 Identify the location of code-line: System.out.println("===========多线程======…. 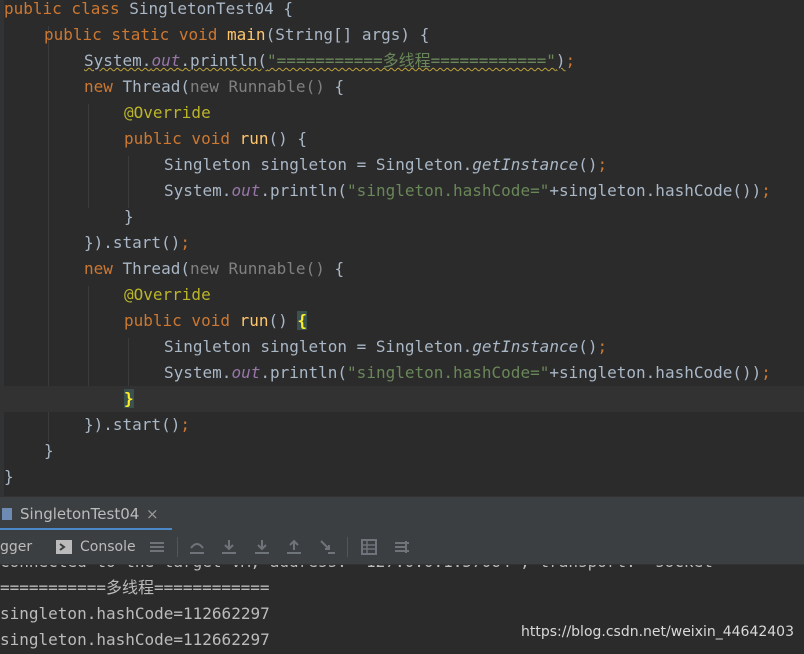
(330, 60).